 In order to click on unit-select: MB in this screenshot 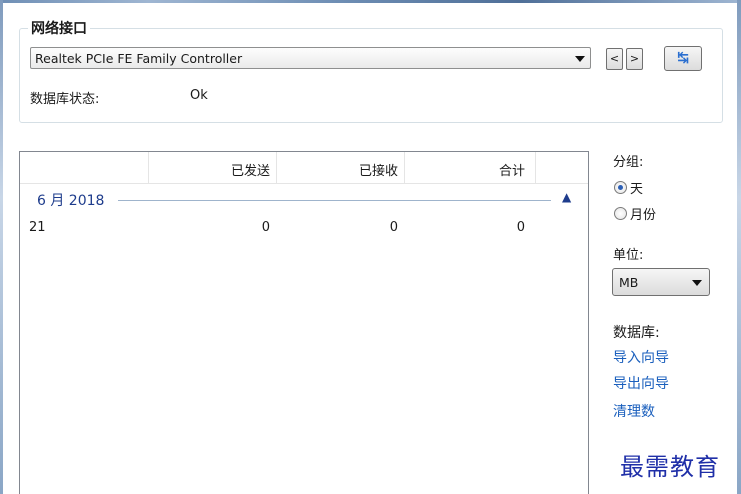, I will do `click(661, 282)`.